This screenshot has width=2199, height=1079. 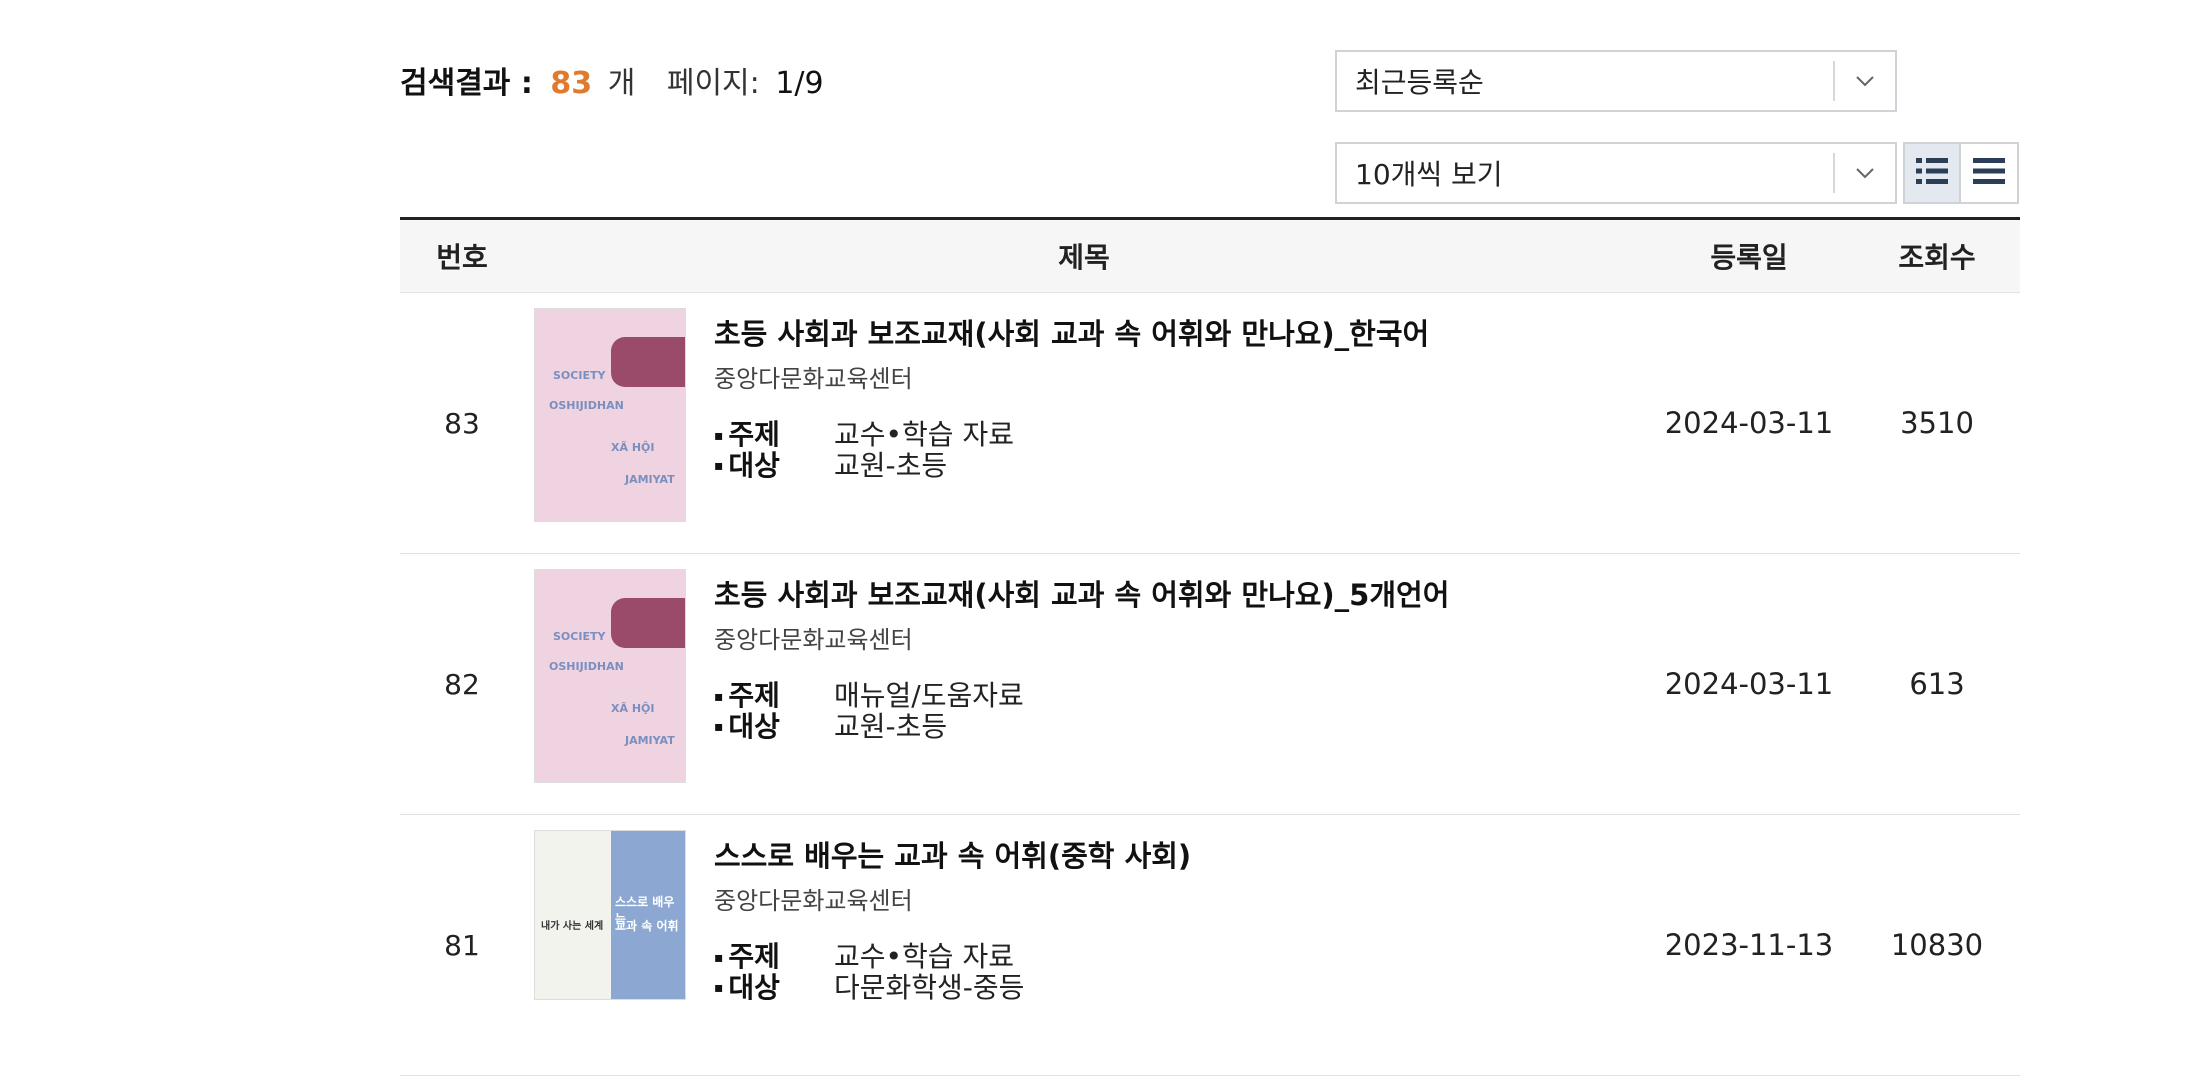 I want to click on row-title-link: 초등 사회과 보조교재(사회 교과 속 어휘와 만나요)_5개언어, so click(x=1081, y=593).